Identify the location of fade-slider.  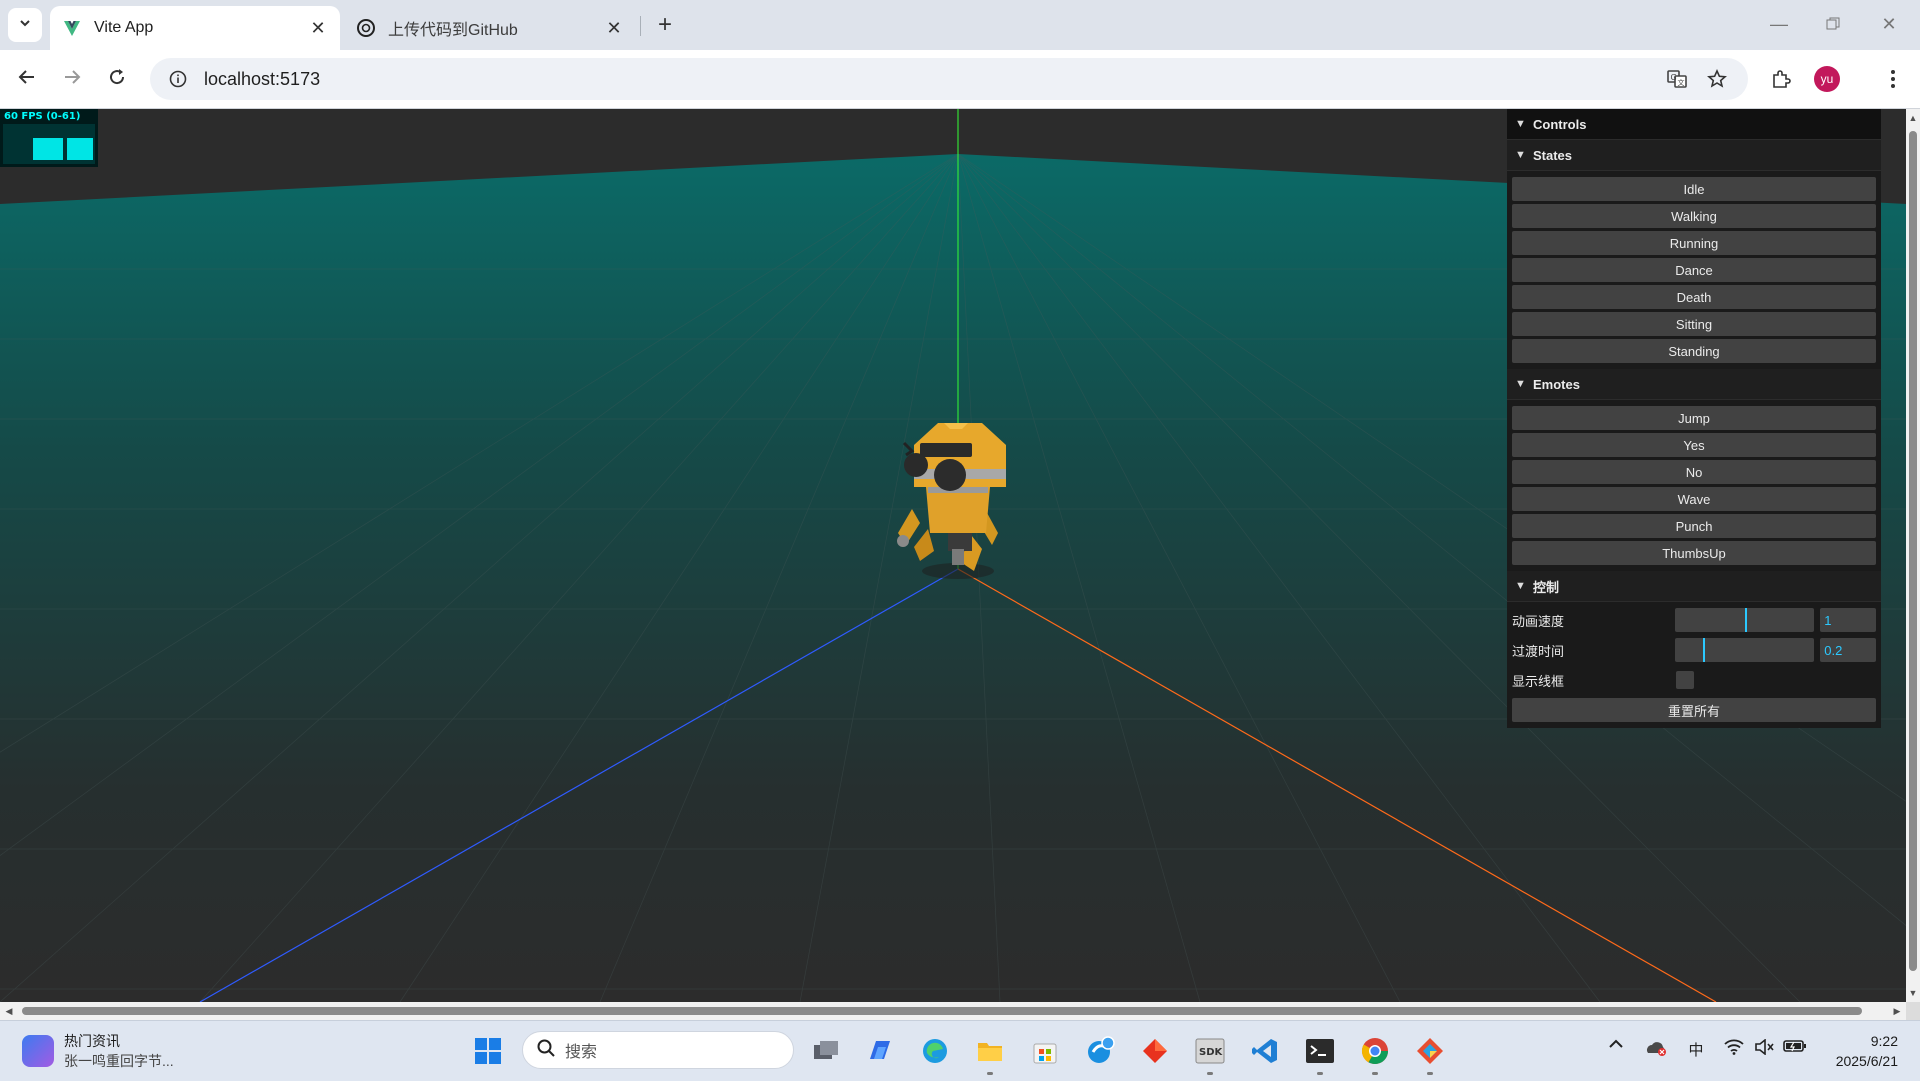
(1745, 650).